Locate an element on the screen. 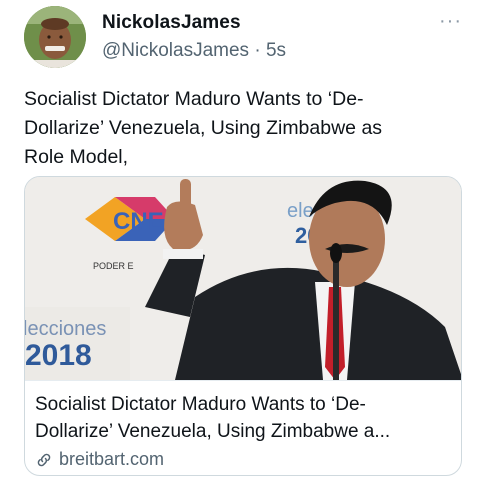  card-source-domain: breitbart.com is located at coordinates (111, 459).